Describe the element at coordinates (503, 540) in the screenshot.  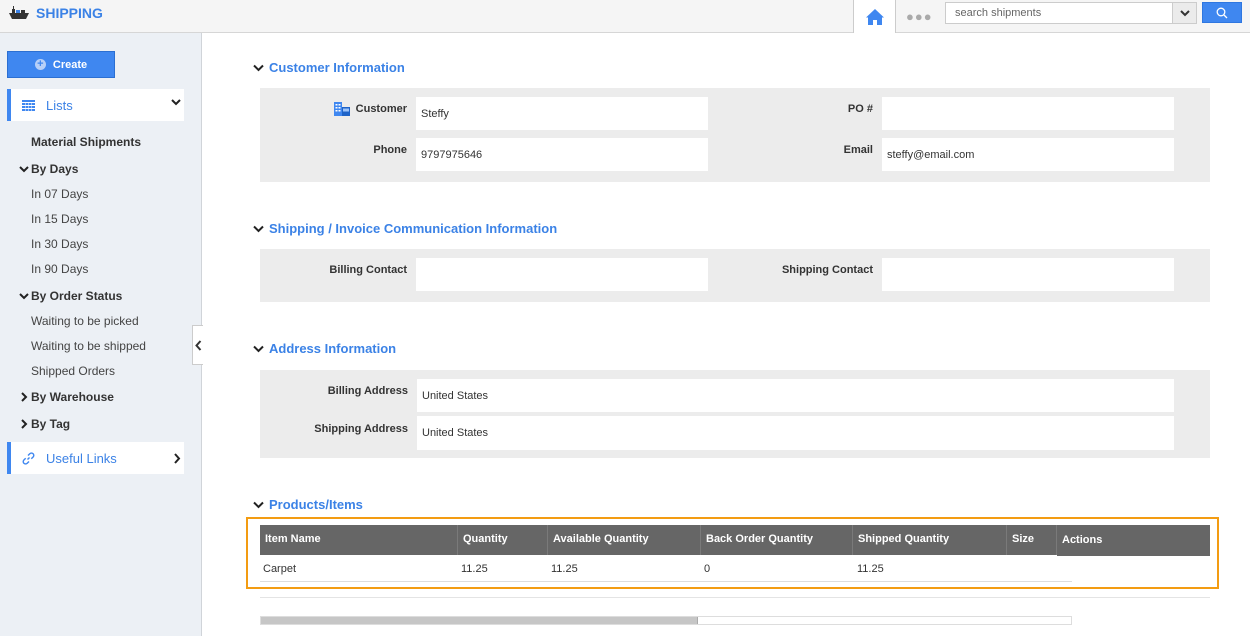
I see `column-header-quantity: Quantity` at that location.